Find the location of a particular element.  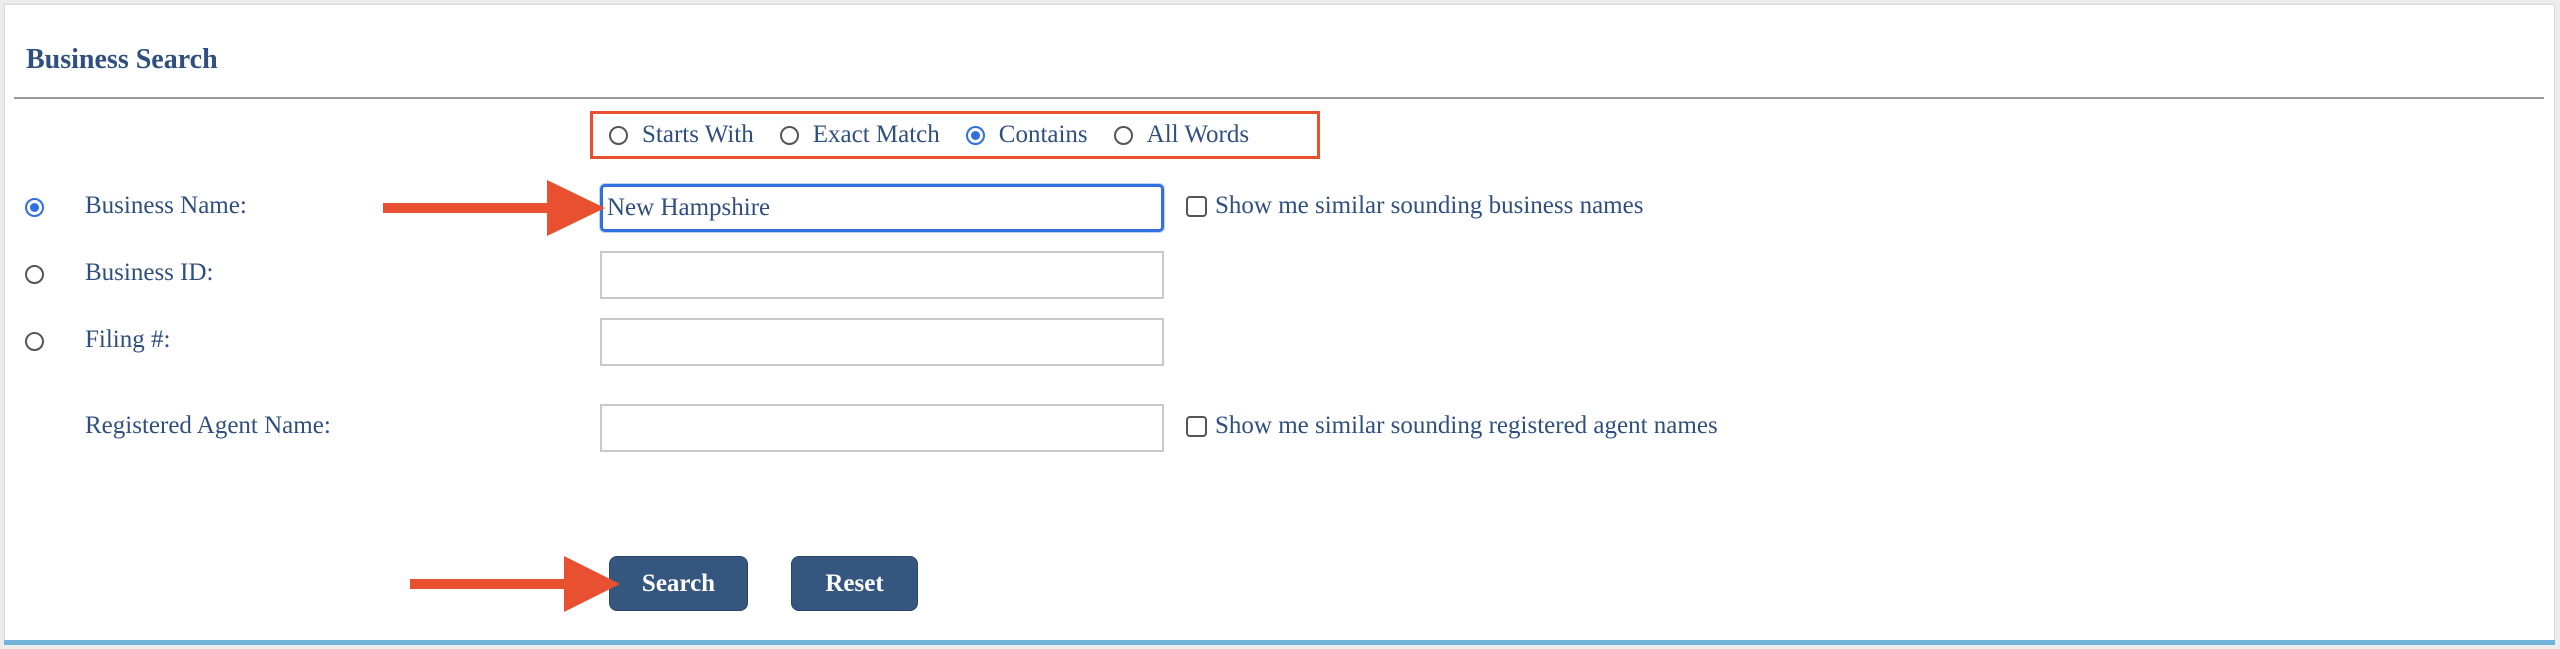

business-name-input: New Hampshire is located at coordinates (882, 208).